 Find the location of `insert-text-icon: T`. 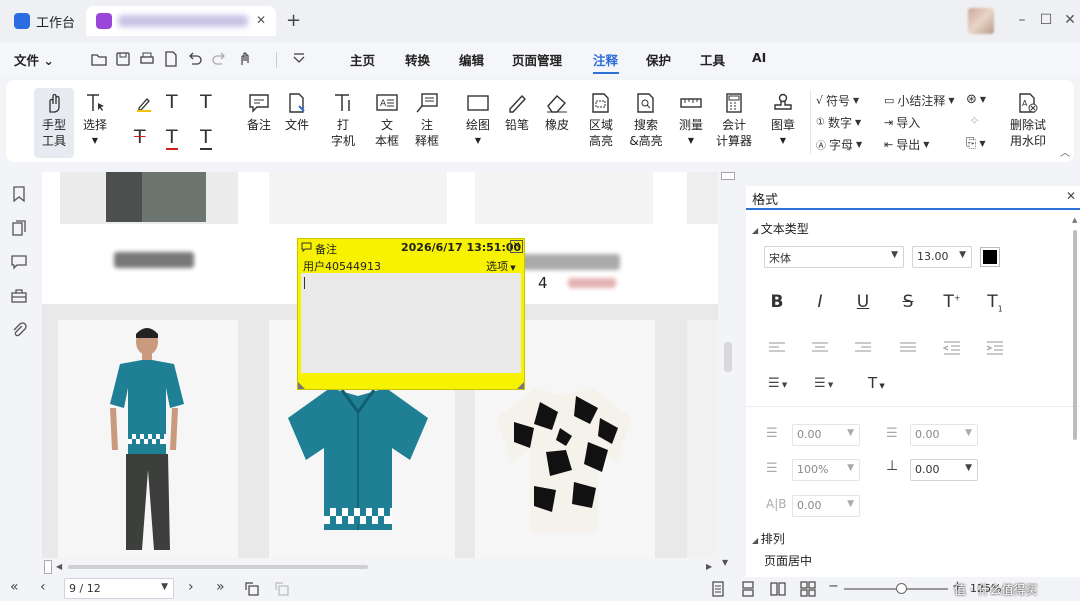

insert-text-icon: T is located at coordinates (206, 138).